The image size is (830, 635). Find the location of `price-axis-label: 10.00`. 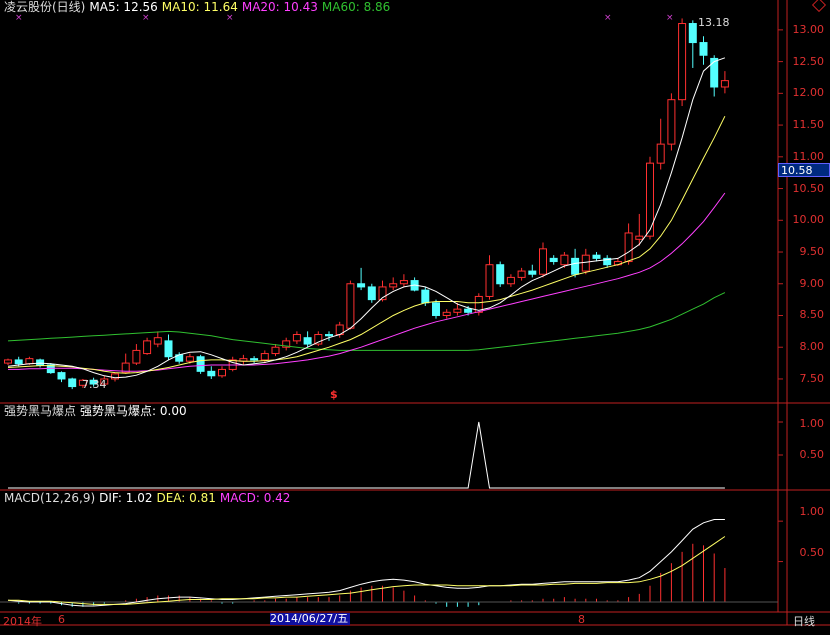

price-axis-label: 10.00 is located at coordinates (808, 220).